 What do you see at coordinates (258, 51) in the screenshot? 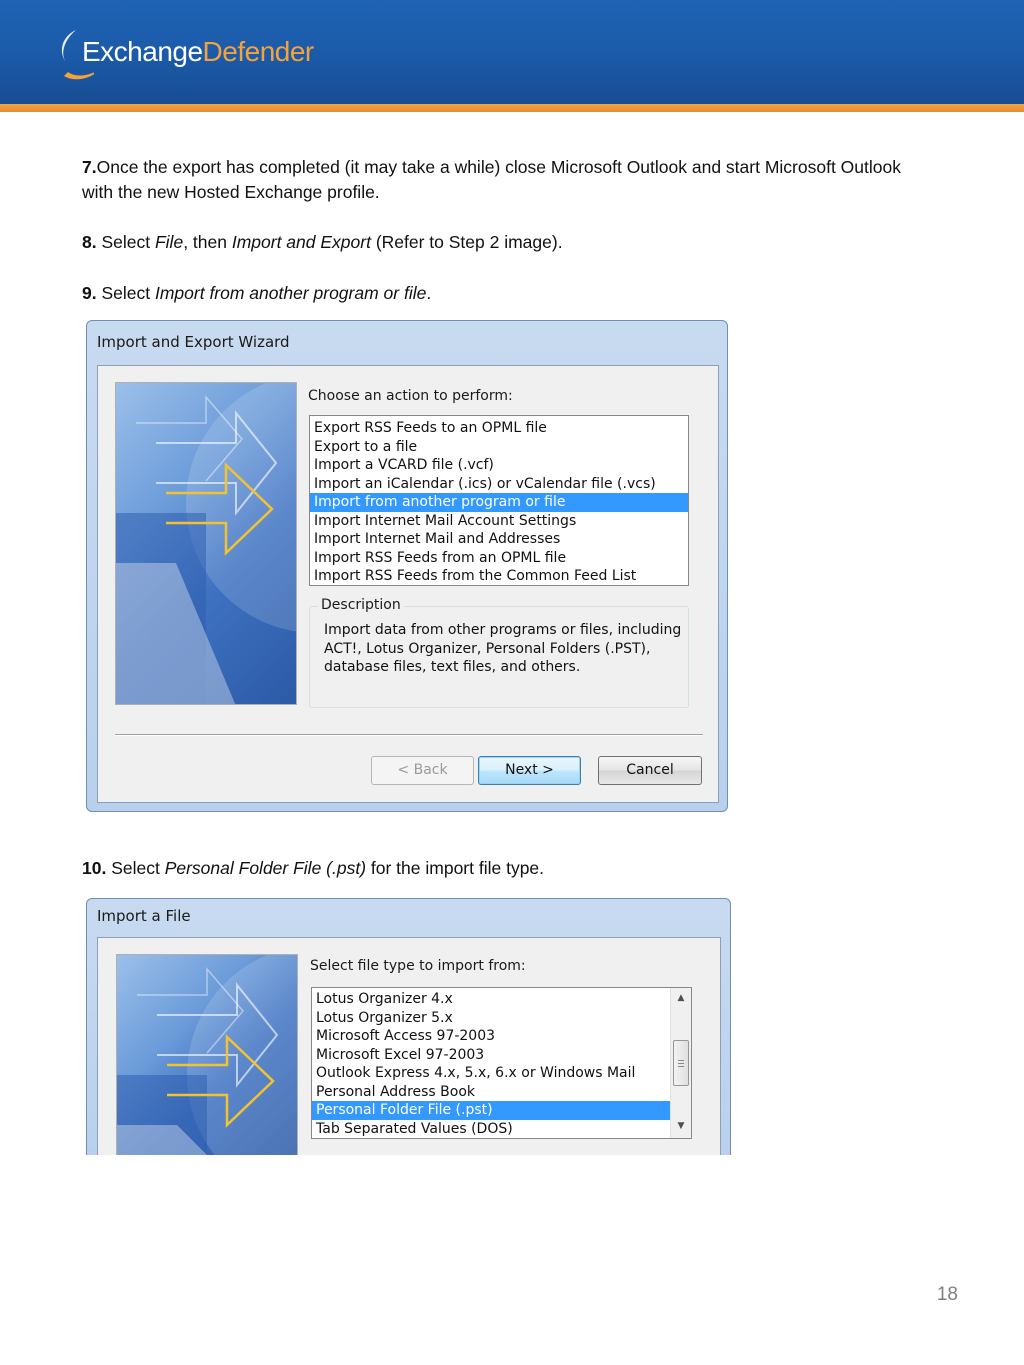
I see `logo-text-defender: Defender` at bounding box center [258, 51].